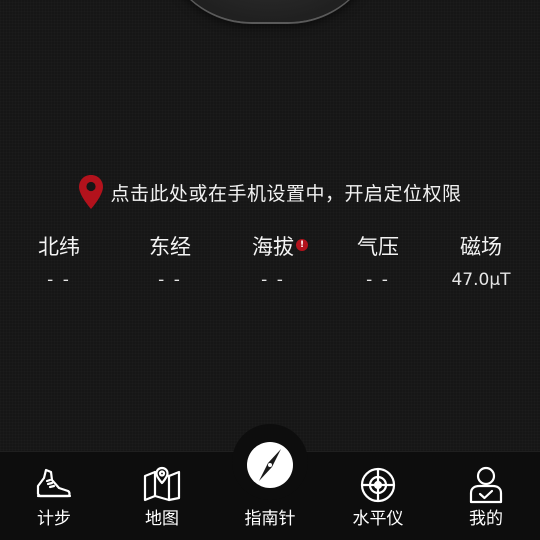 The height and width of the screenshot is (540, 540). What do you see at coordinates (270, 519) in the screenshot?
I see `tab-label: 指南针` at bounding box center [270, 519].